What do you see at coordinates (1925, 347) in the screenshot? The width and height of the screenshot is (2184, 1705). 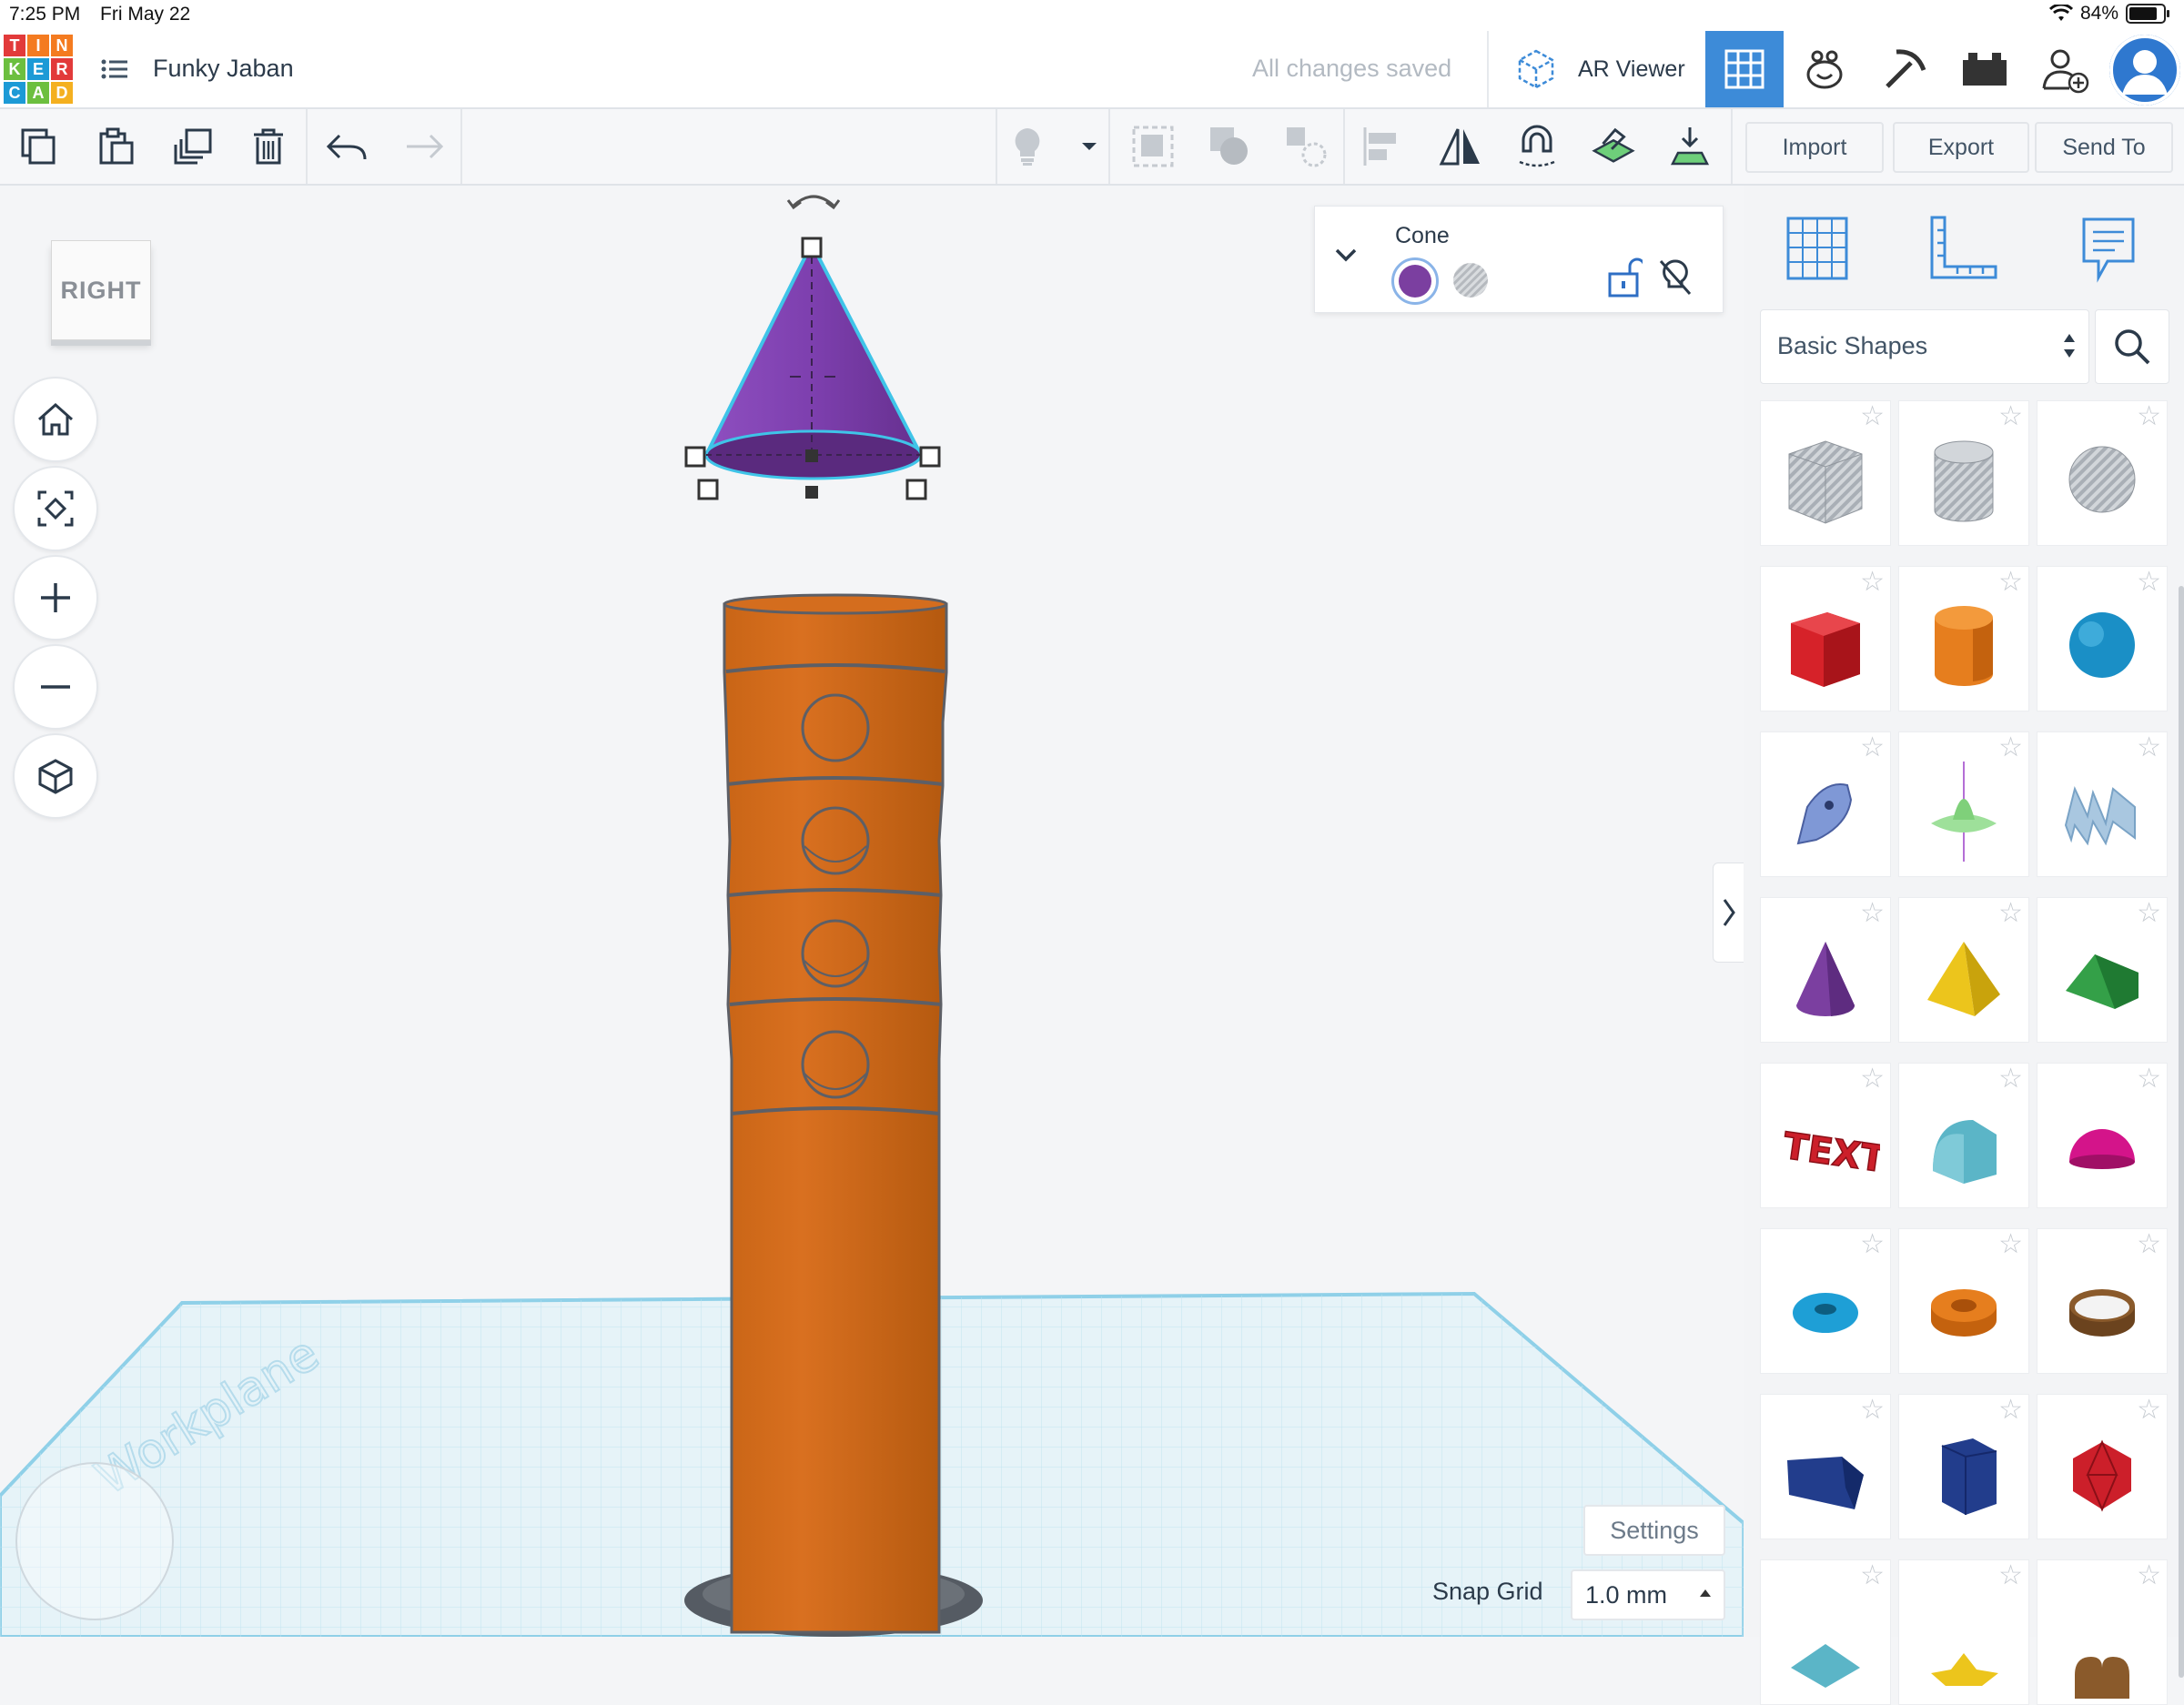 I see `shape-category-select: Basic Shapes` at bounding box center [1925, 347].